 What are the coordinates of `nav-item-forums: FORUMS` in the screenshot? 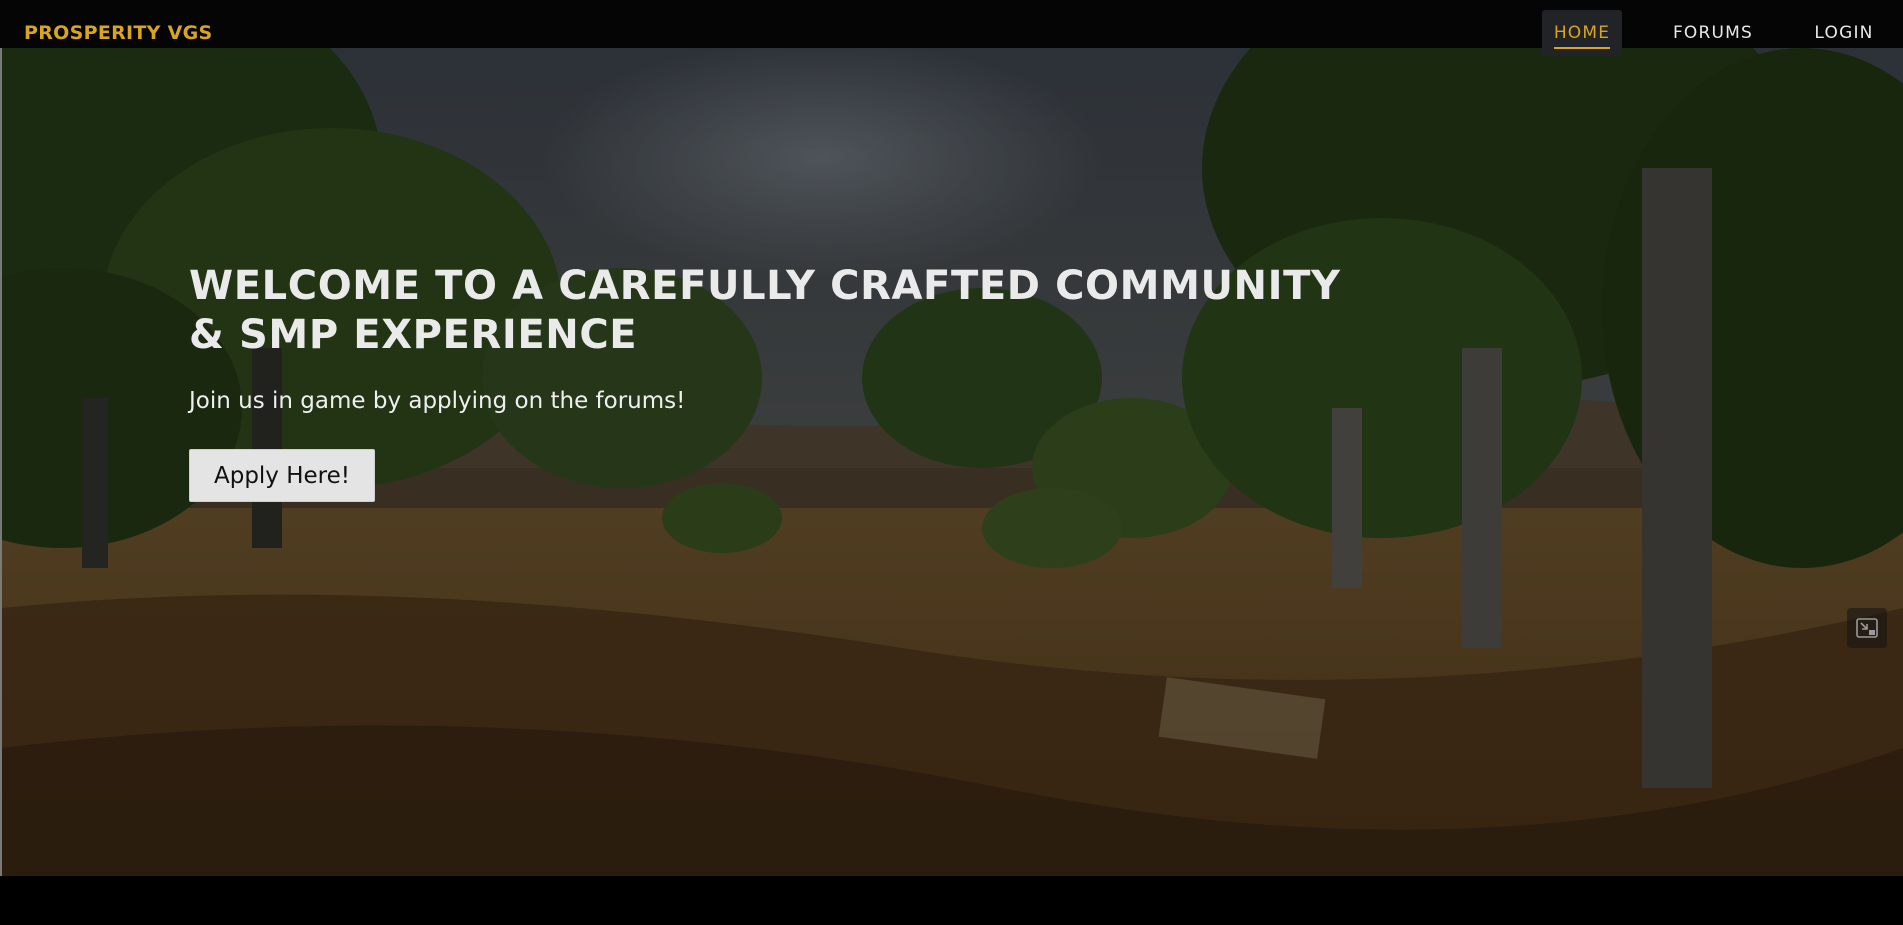 It's located at (1713, 33).